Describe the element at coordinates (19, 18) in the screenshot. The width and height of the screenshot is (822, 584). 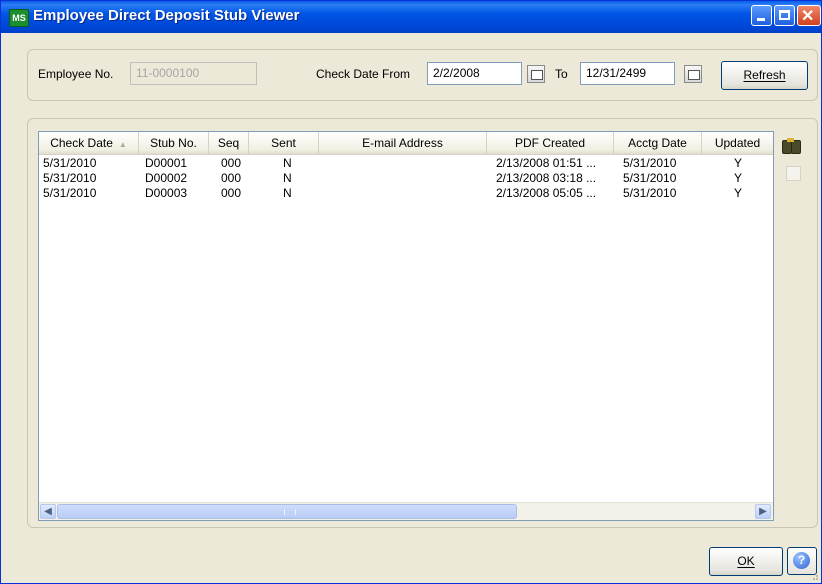
I see `app-icon: MS` at that location.